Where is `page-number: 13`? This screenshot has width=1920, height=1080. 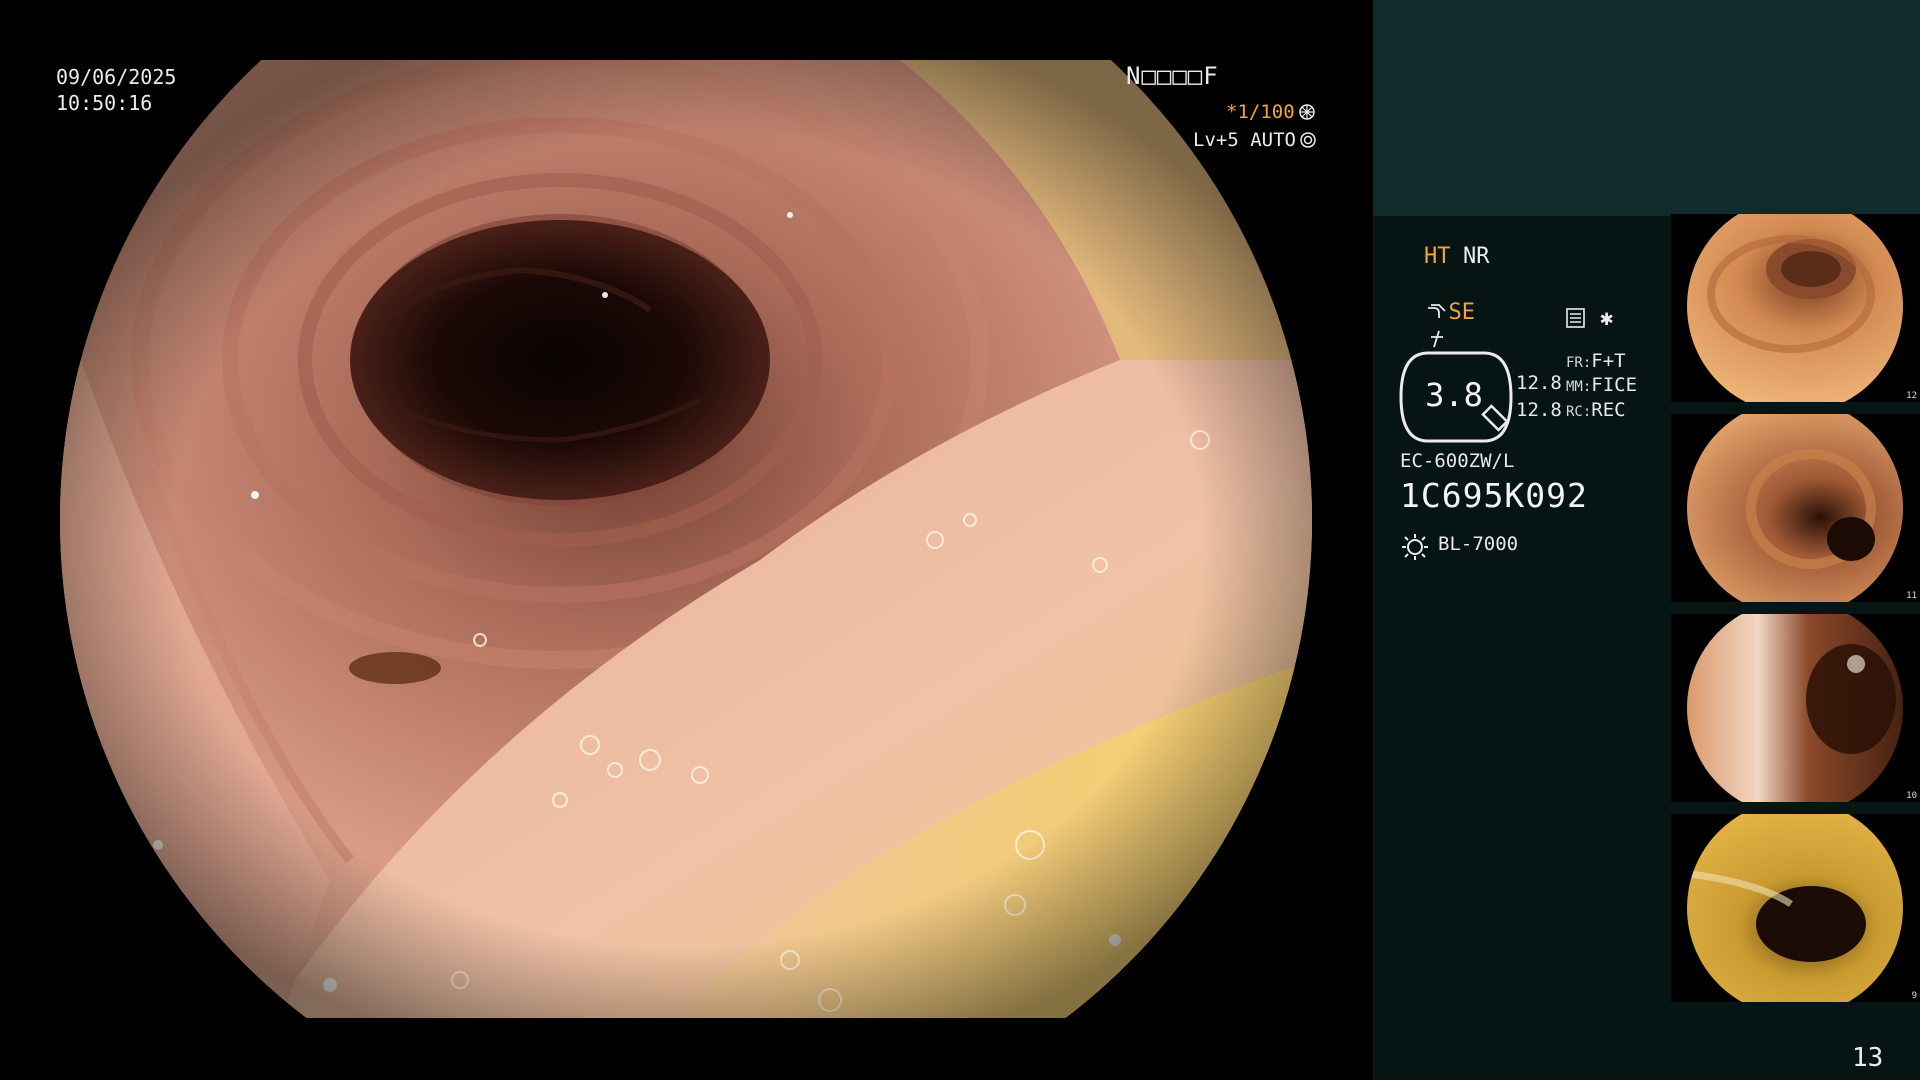
page-number: 13 is located at coordinates (1868, 1058).